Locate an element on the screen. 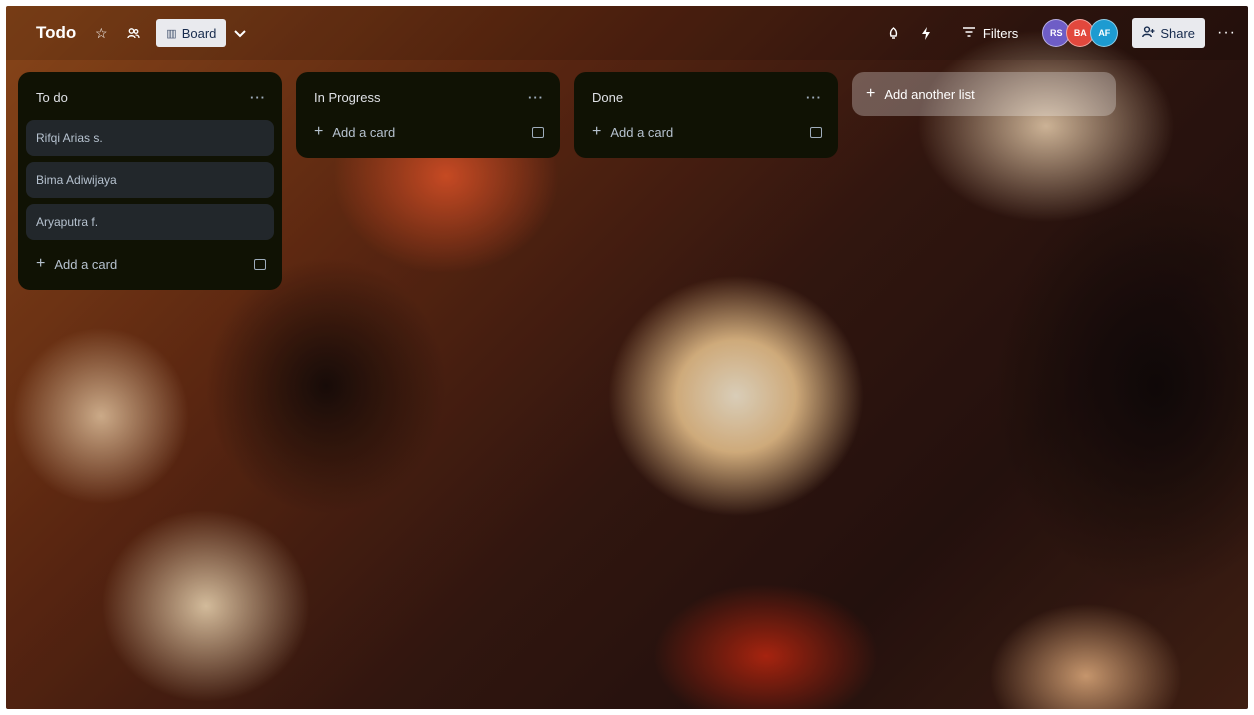 The width and height of the screenshot is (1254, 715). filters-label: Filters is located at coordinates (1000, 33).